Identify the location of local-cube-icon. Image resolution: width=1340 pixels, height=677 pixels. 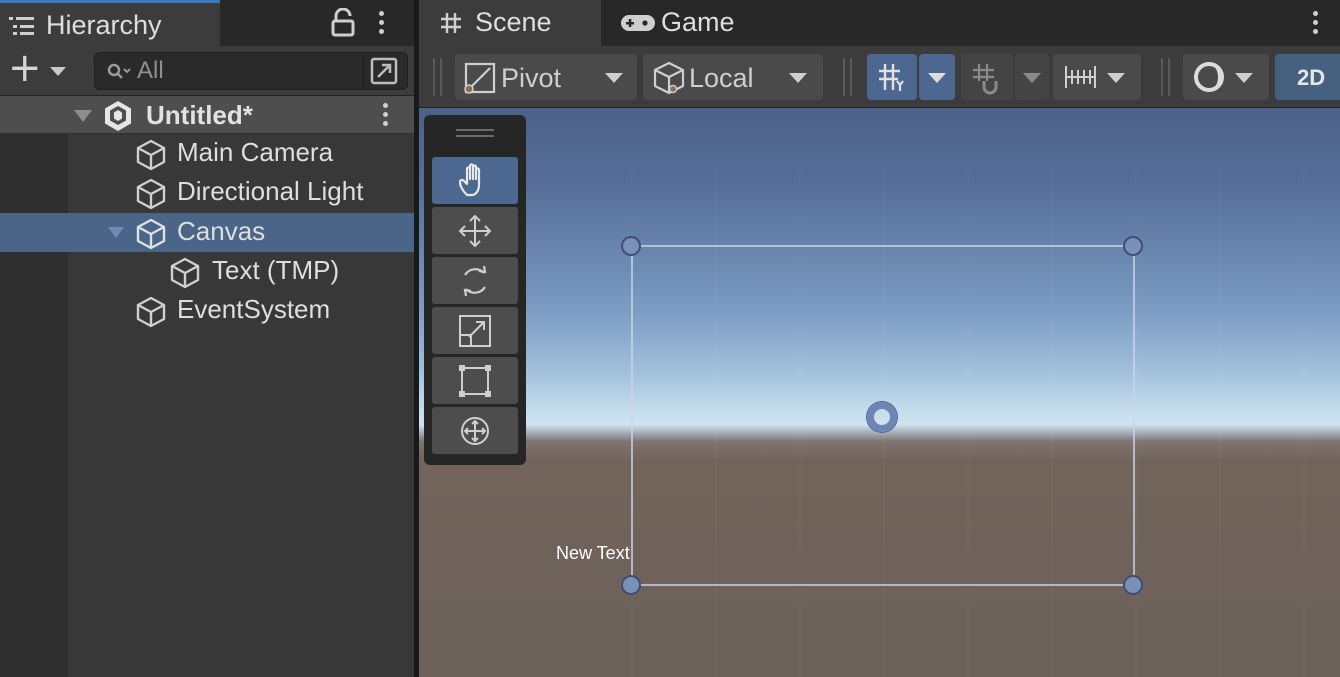
(669, 78).